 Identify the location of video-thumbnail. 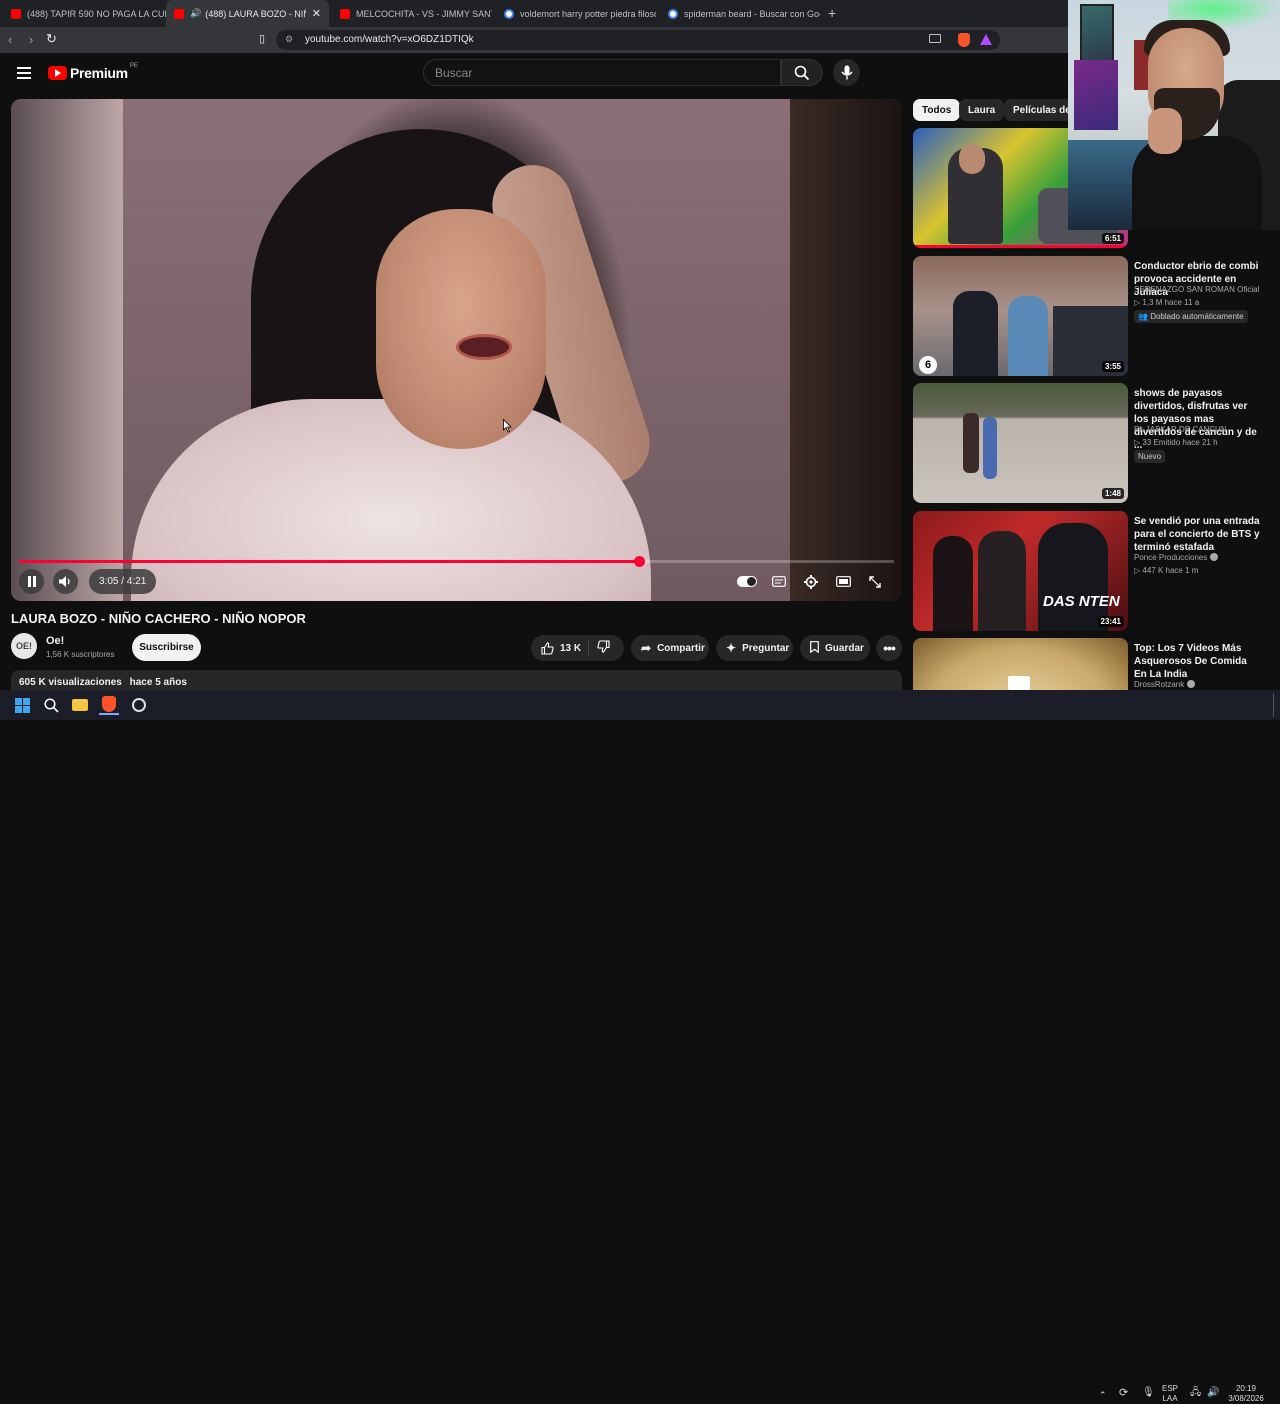
(1020, 664).